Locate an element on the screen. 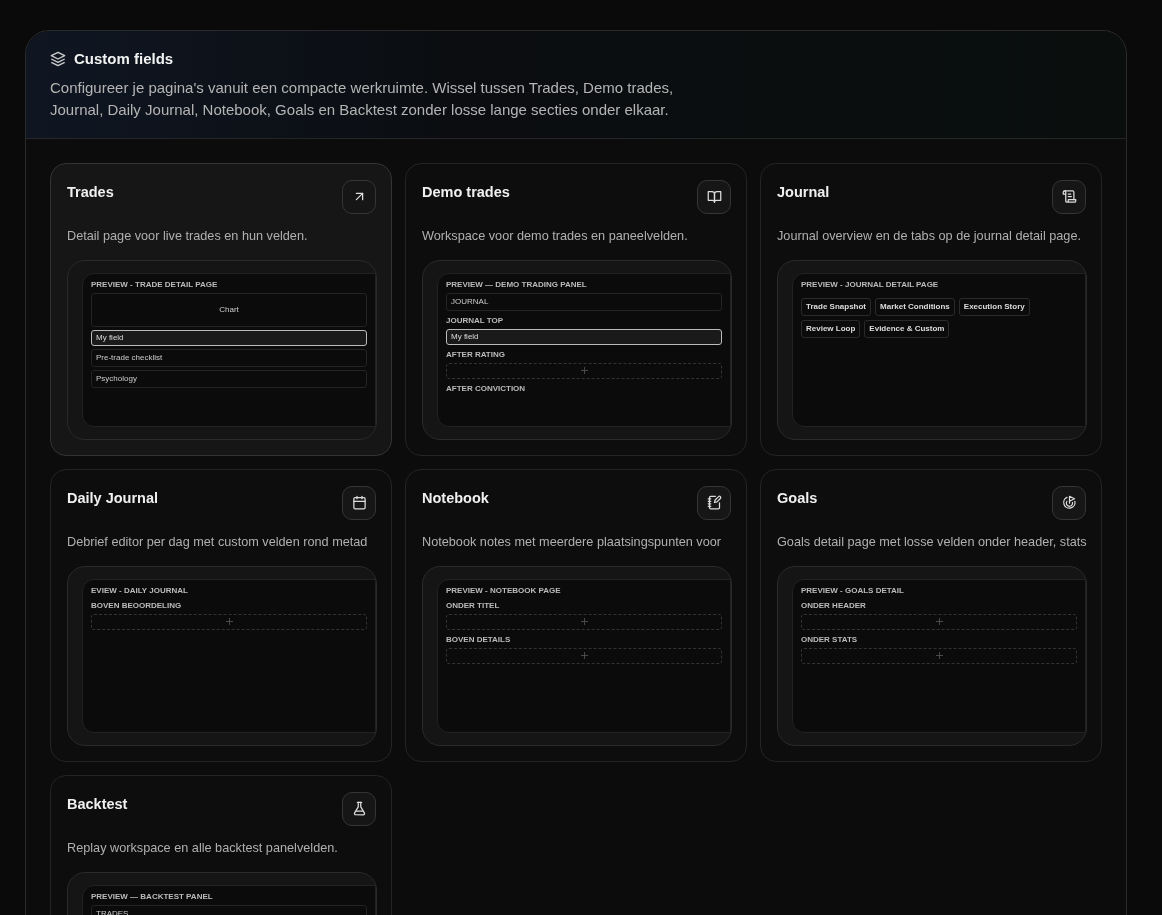 This screenshot has height=915, width=1162. layers-icon is located at coordinates (58, 59).